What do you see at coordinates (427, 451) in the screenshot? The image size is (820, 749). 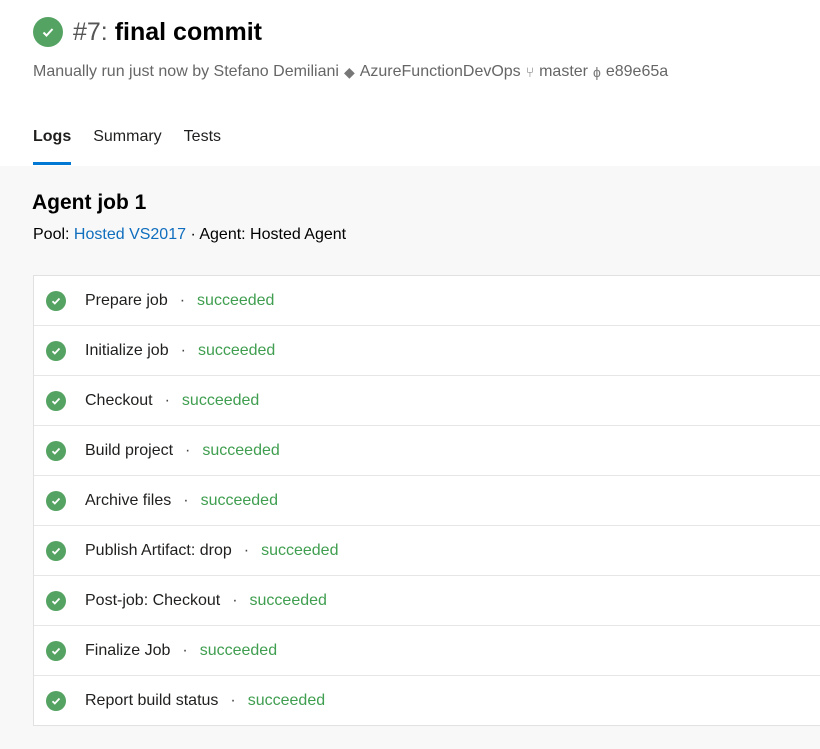 I see `step-row: Build project · succeeded` at bounding box center [427, 451].